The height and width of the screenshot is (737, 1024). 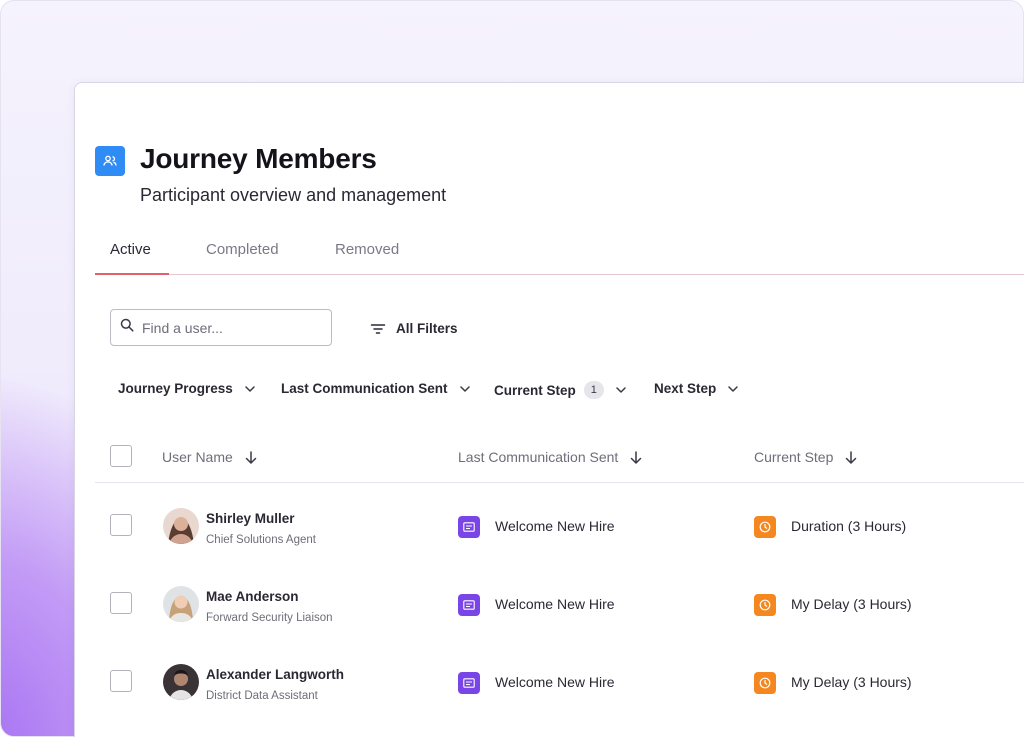 I want to click on column-header-last-communication: Last Communication Sent, so click(x=550, y=457).